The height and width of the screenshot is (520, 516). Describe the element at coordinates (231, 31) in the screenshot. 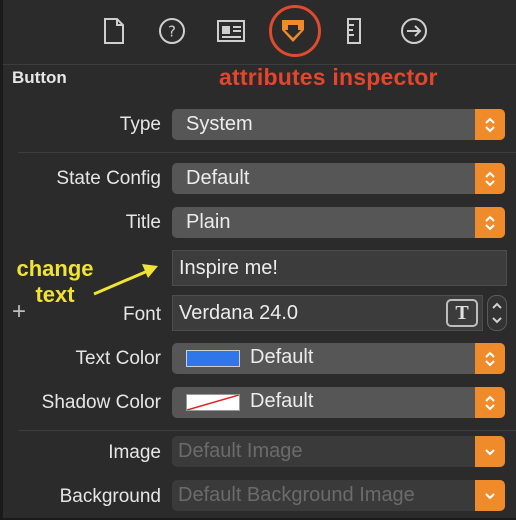

I see `identity-icon` at that location.